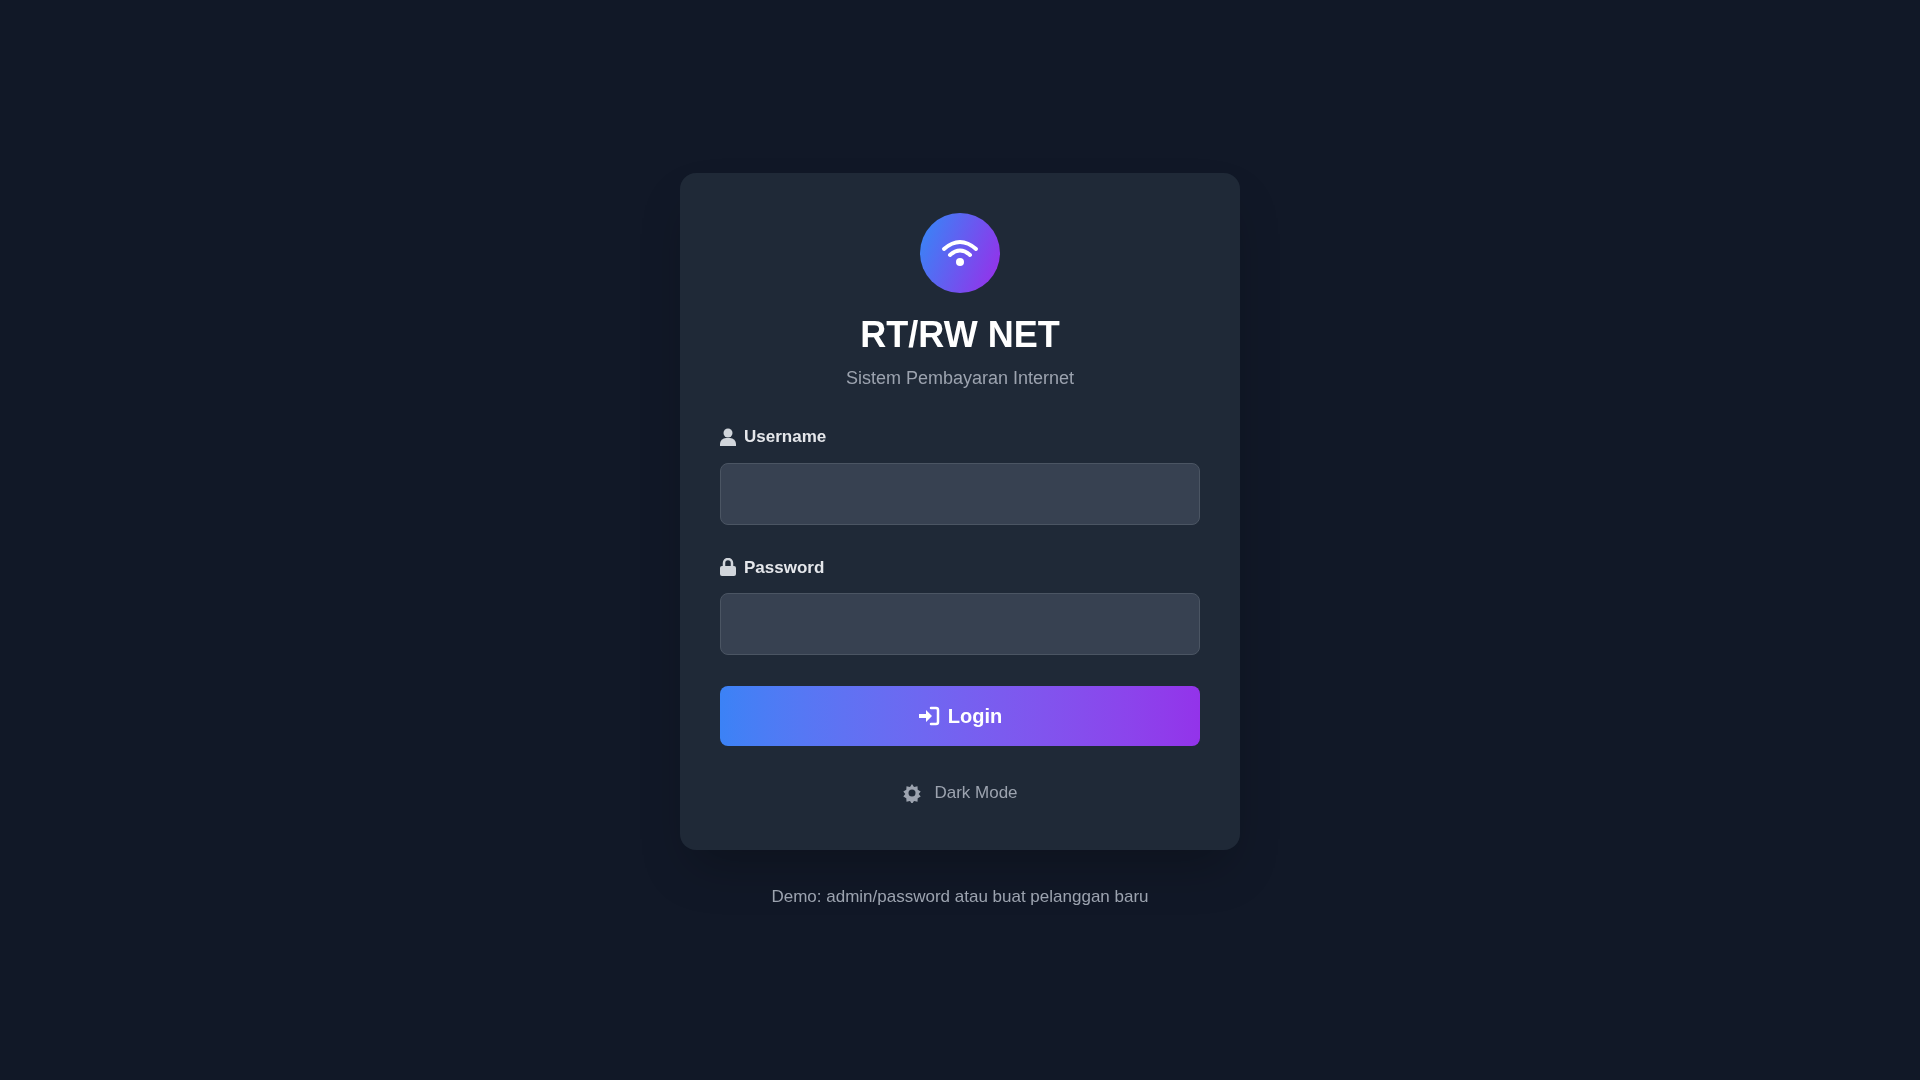 The width and height of the screenshot is (1920, 1080). What do you see at coordinates (728, 436) in the screenshot?
I see `user-icon` at bounding box center [728, 436].